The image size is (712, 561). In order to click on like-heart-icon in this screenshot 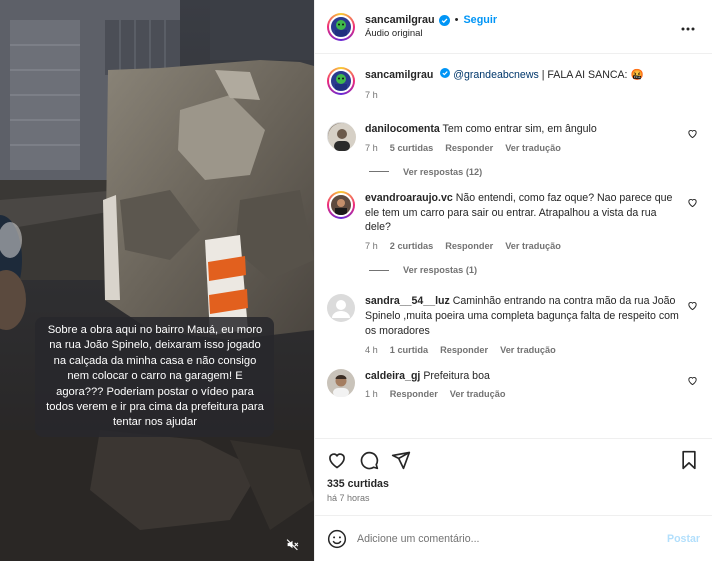, I will do `click(337, 460)`.